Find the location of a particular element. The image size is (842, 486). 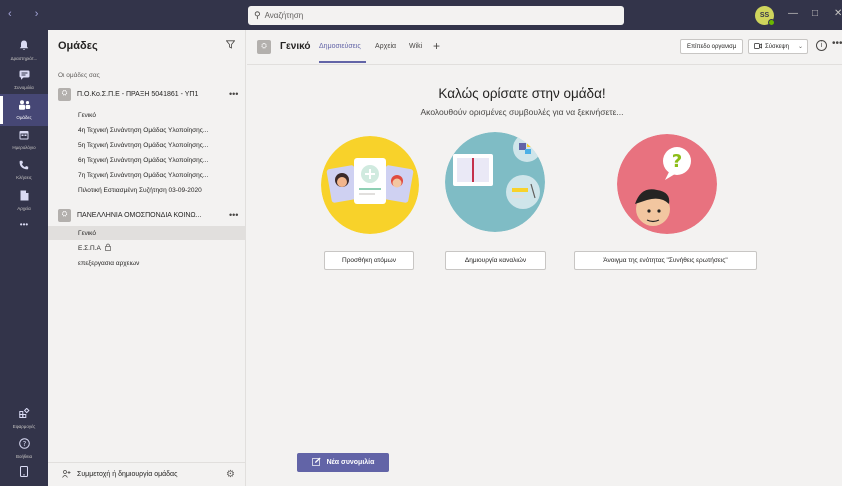

more-apps-icon: ••• is located at coordinates (24, 224).